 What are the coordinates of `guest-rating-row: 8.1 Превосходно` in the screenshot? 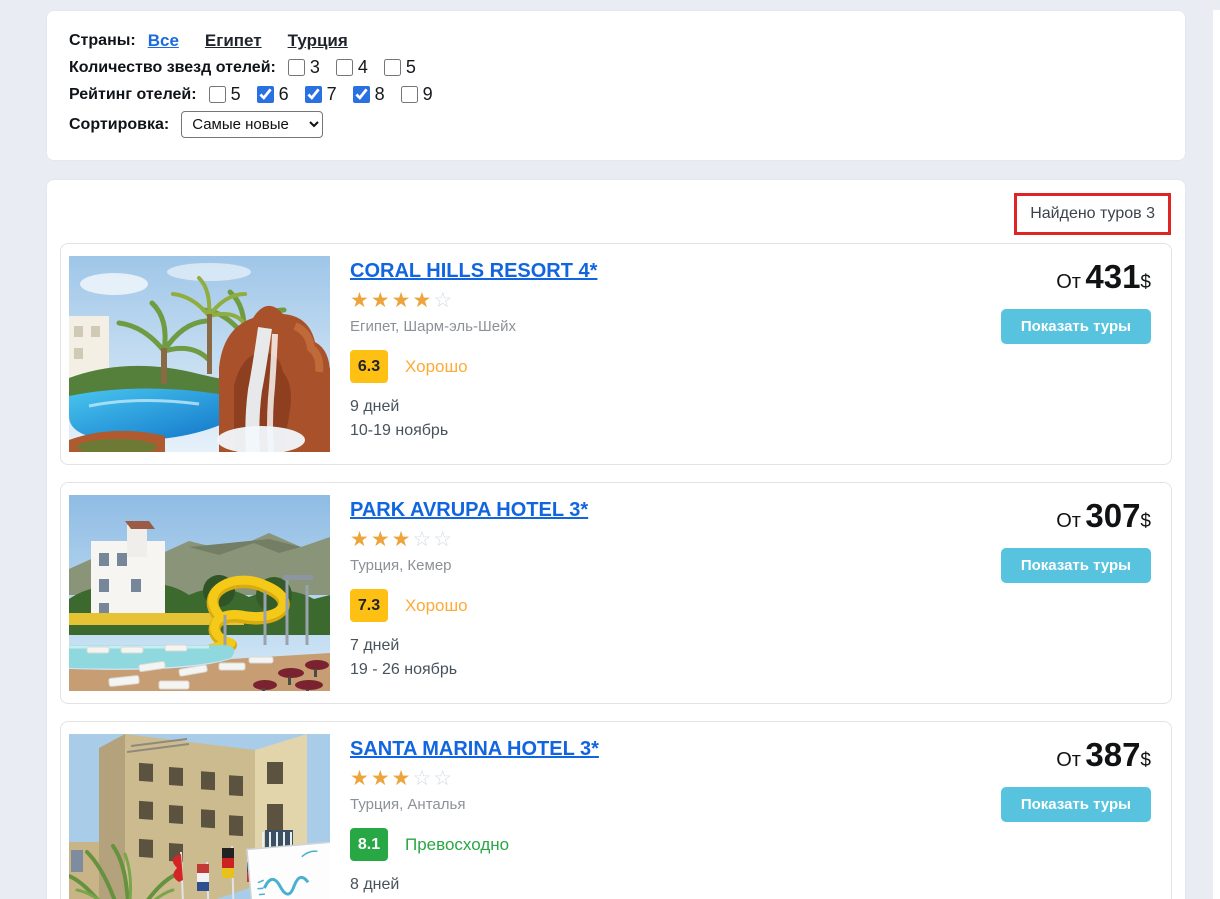 It's located at (628, 844).